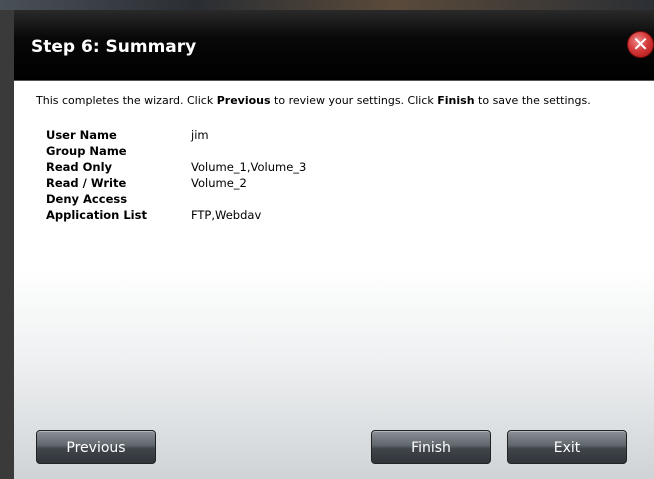  I want to click on summary-value: jim, so click(200, 135).